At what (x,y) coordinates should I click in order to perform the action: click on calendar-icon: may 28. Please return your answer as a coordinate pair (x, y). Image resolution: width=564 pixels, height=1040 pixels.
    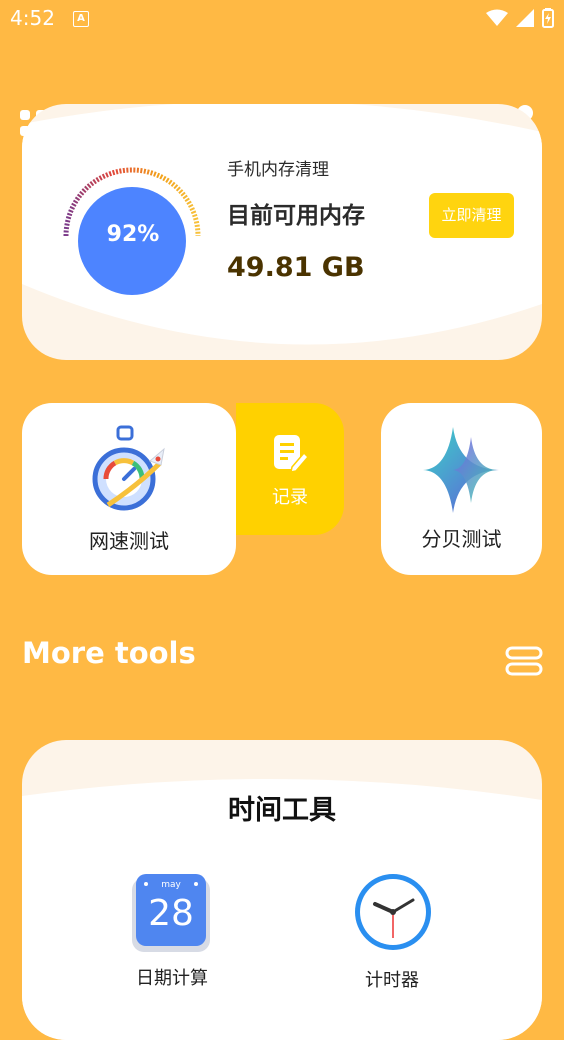
    Looking at the image, I should click on (172, 914).